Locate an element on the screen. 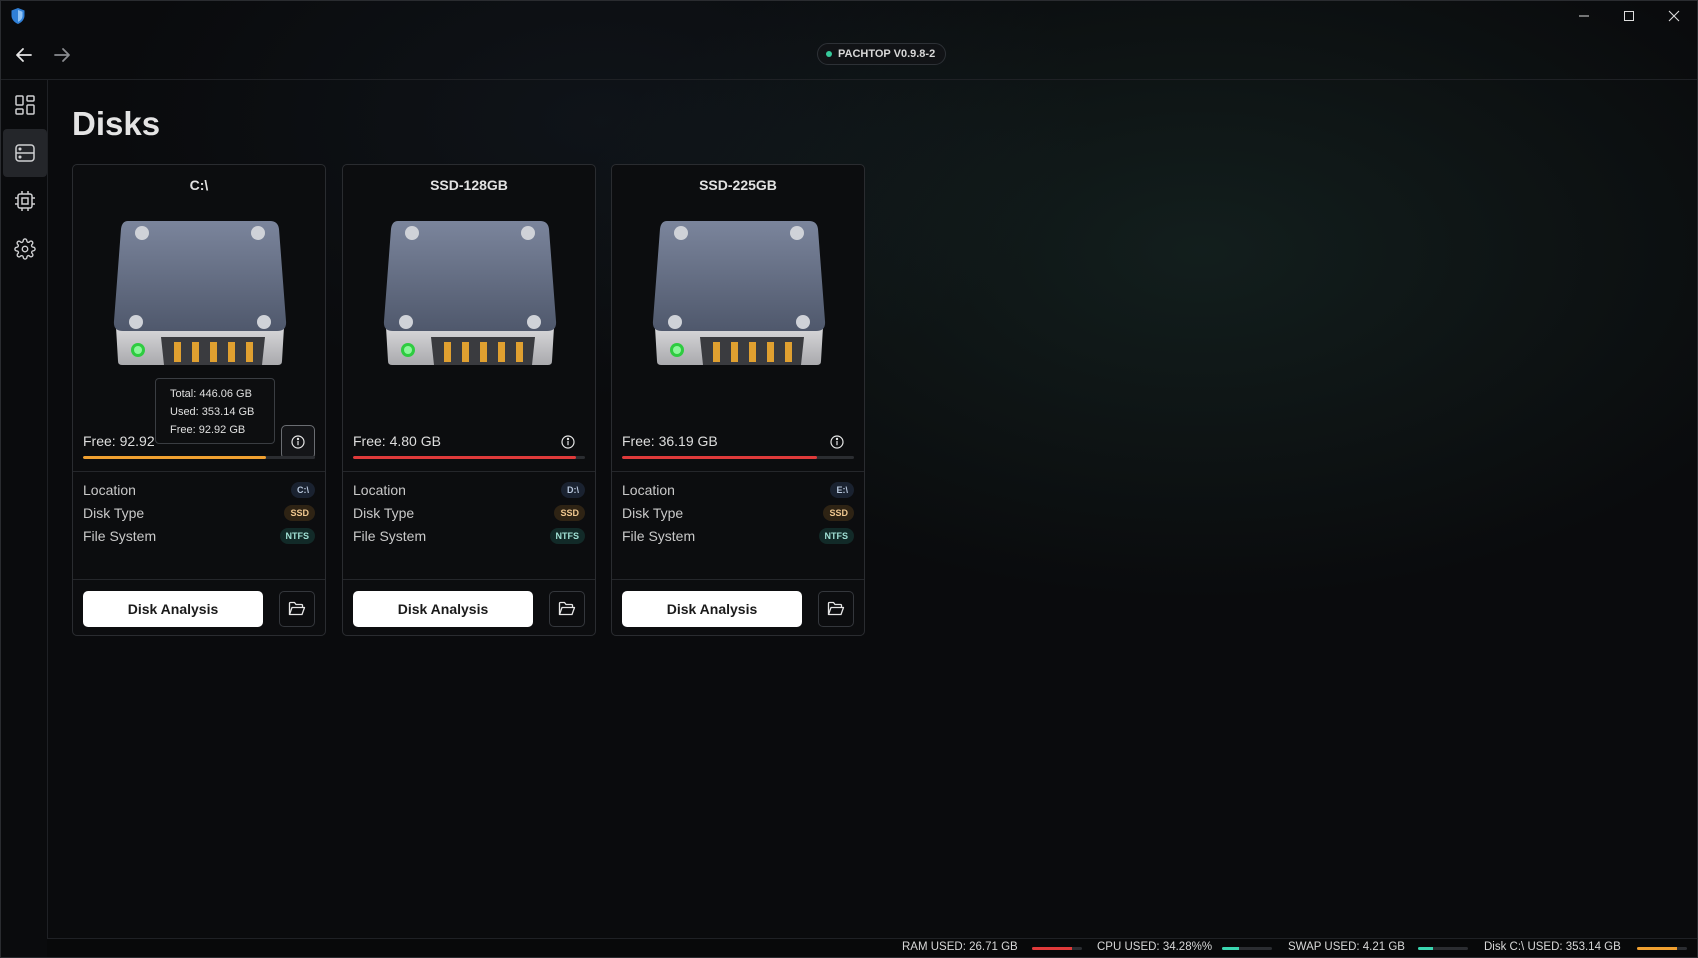 The width and height of the screenshot is (1698, 958). version-label: PACHTOP V0.9.8-2 is located at coordinates (887, 54).